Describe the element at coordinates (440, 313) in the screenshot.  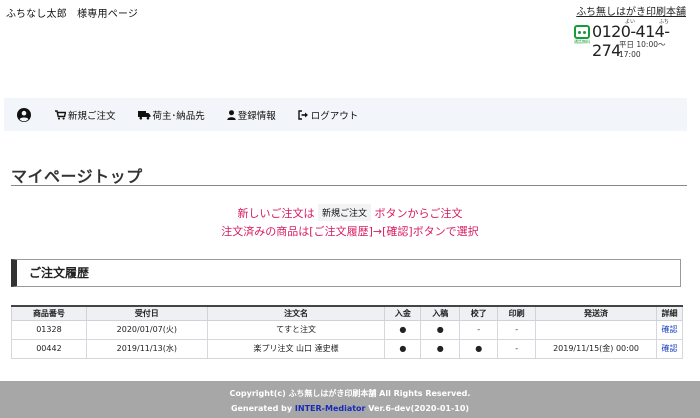
I see `col-header-submission: 入稿` at that location.